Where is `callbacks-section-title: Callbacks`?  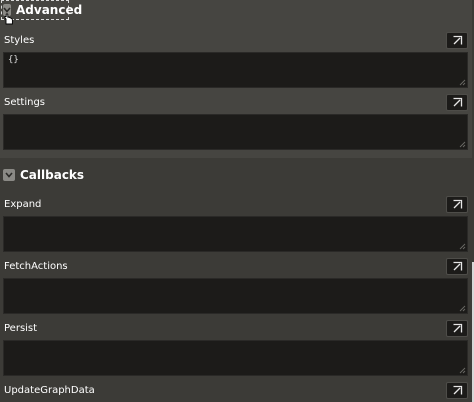 callbacks-section-title: Callbacks is located at coordinates (52, 175).